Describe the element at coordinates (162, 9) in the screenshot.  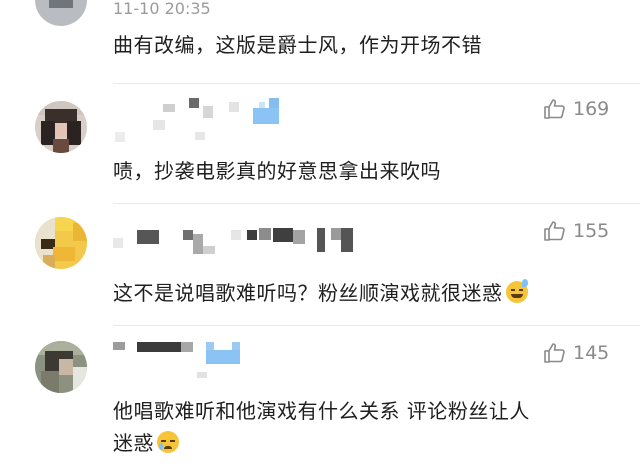
I see `comment-timestamp: 11-10 20:35` at that location.